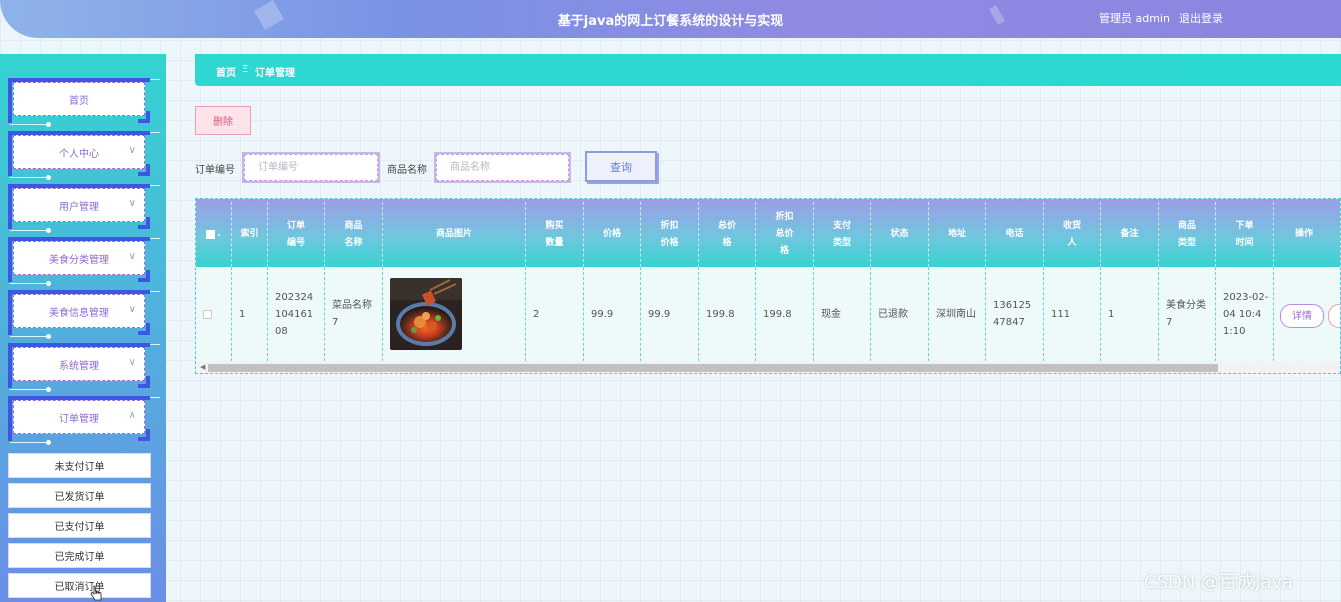 The height and width of the screenshot is (602, 1341). I want to click on sidebar-item-system: 系统管理 ∨, so click(84, 367).